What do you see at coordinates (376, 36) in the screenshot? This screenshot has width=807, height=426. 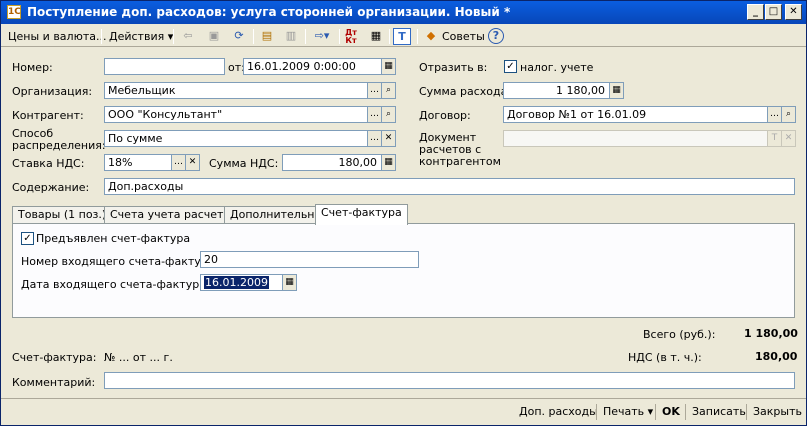 I see `report-icon: ▦` at bounding box center [376, 36].